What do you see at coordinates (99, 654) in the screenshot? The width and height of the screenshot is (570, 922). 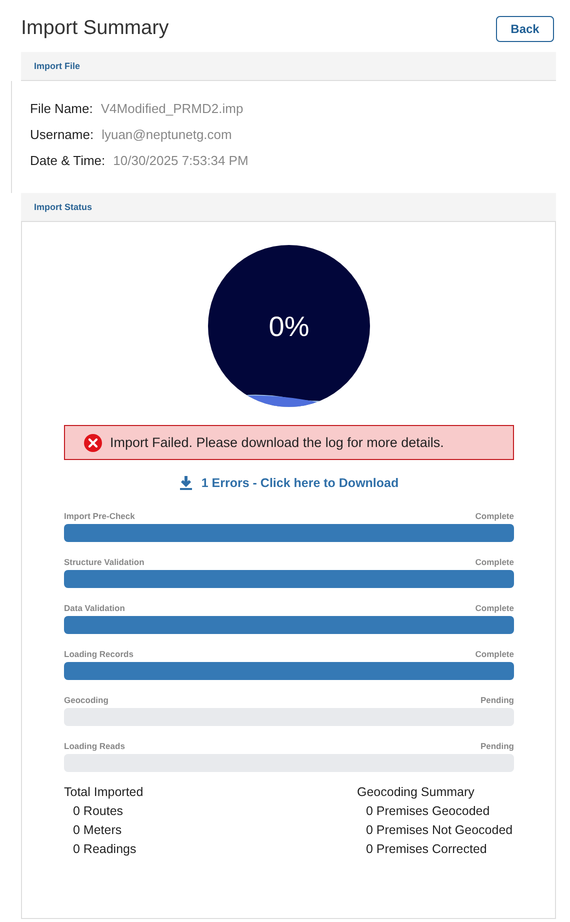 I see `step-label: Loading Records` at bounding box center [99, 654].